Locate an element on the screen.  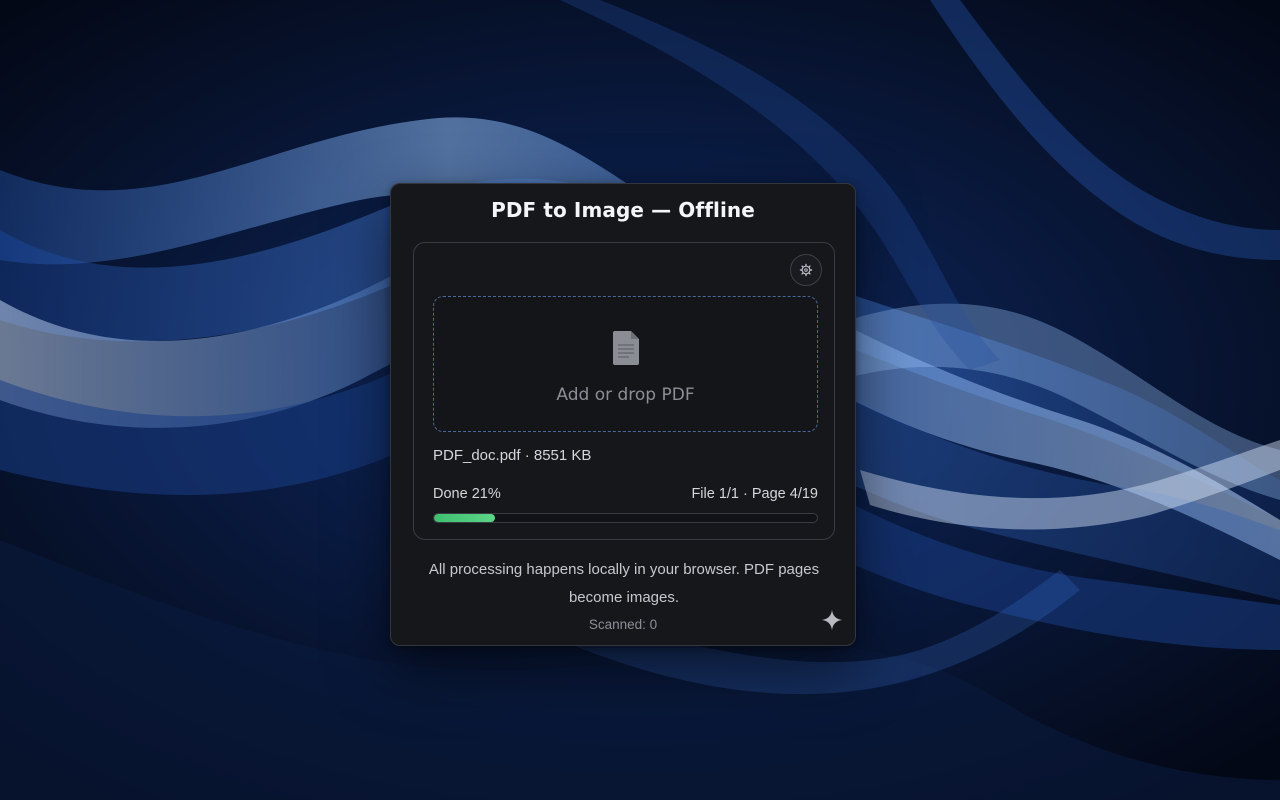
progress-status: Done 21% is located at coordinates (467, 494).